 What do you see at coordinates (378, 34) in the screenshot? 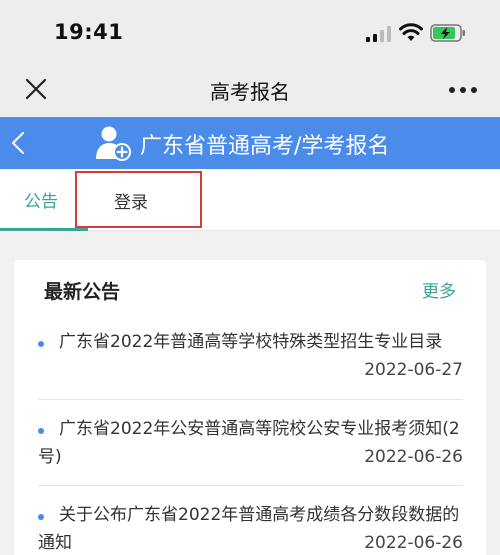
I see `cellular-signal-icon` at bounding box center [378, 34].